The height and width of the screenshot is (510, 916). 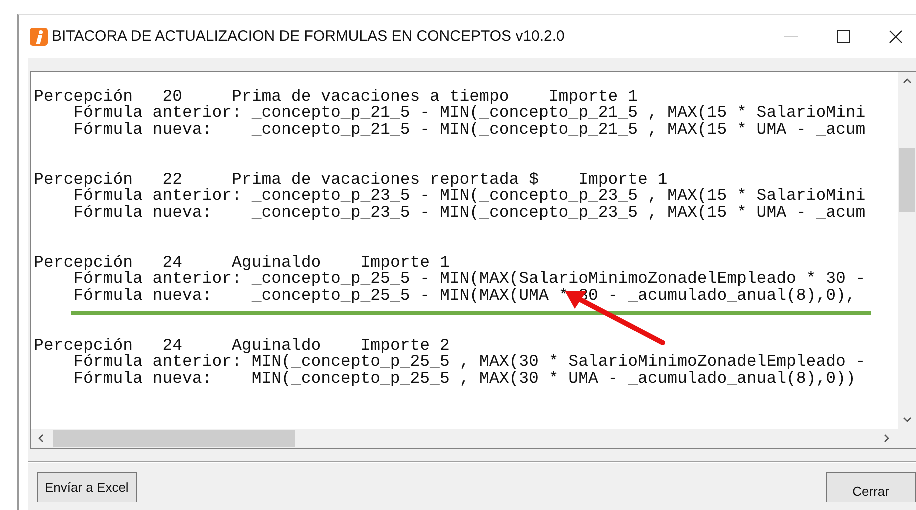 What do you see at coordinates (887, 438) in the screenshot?
I see `scroll-right-icon` at bounding box center [887, 438].